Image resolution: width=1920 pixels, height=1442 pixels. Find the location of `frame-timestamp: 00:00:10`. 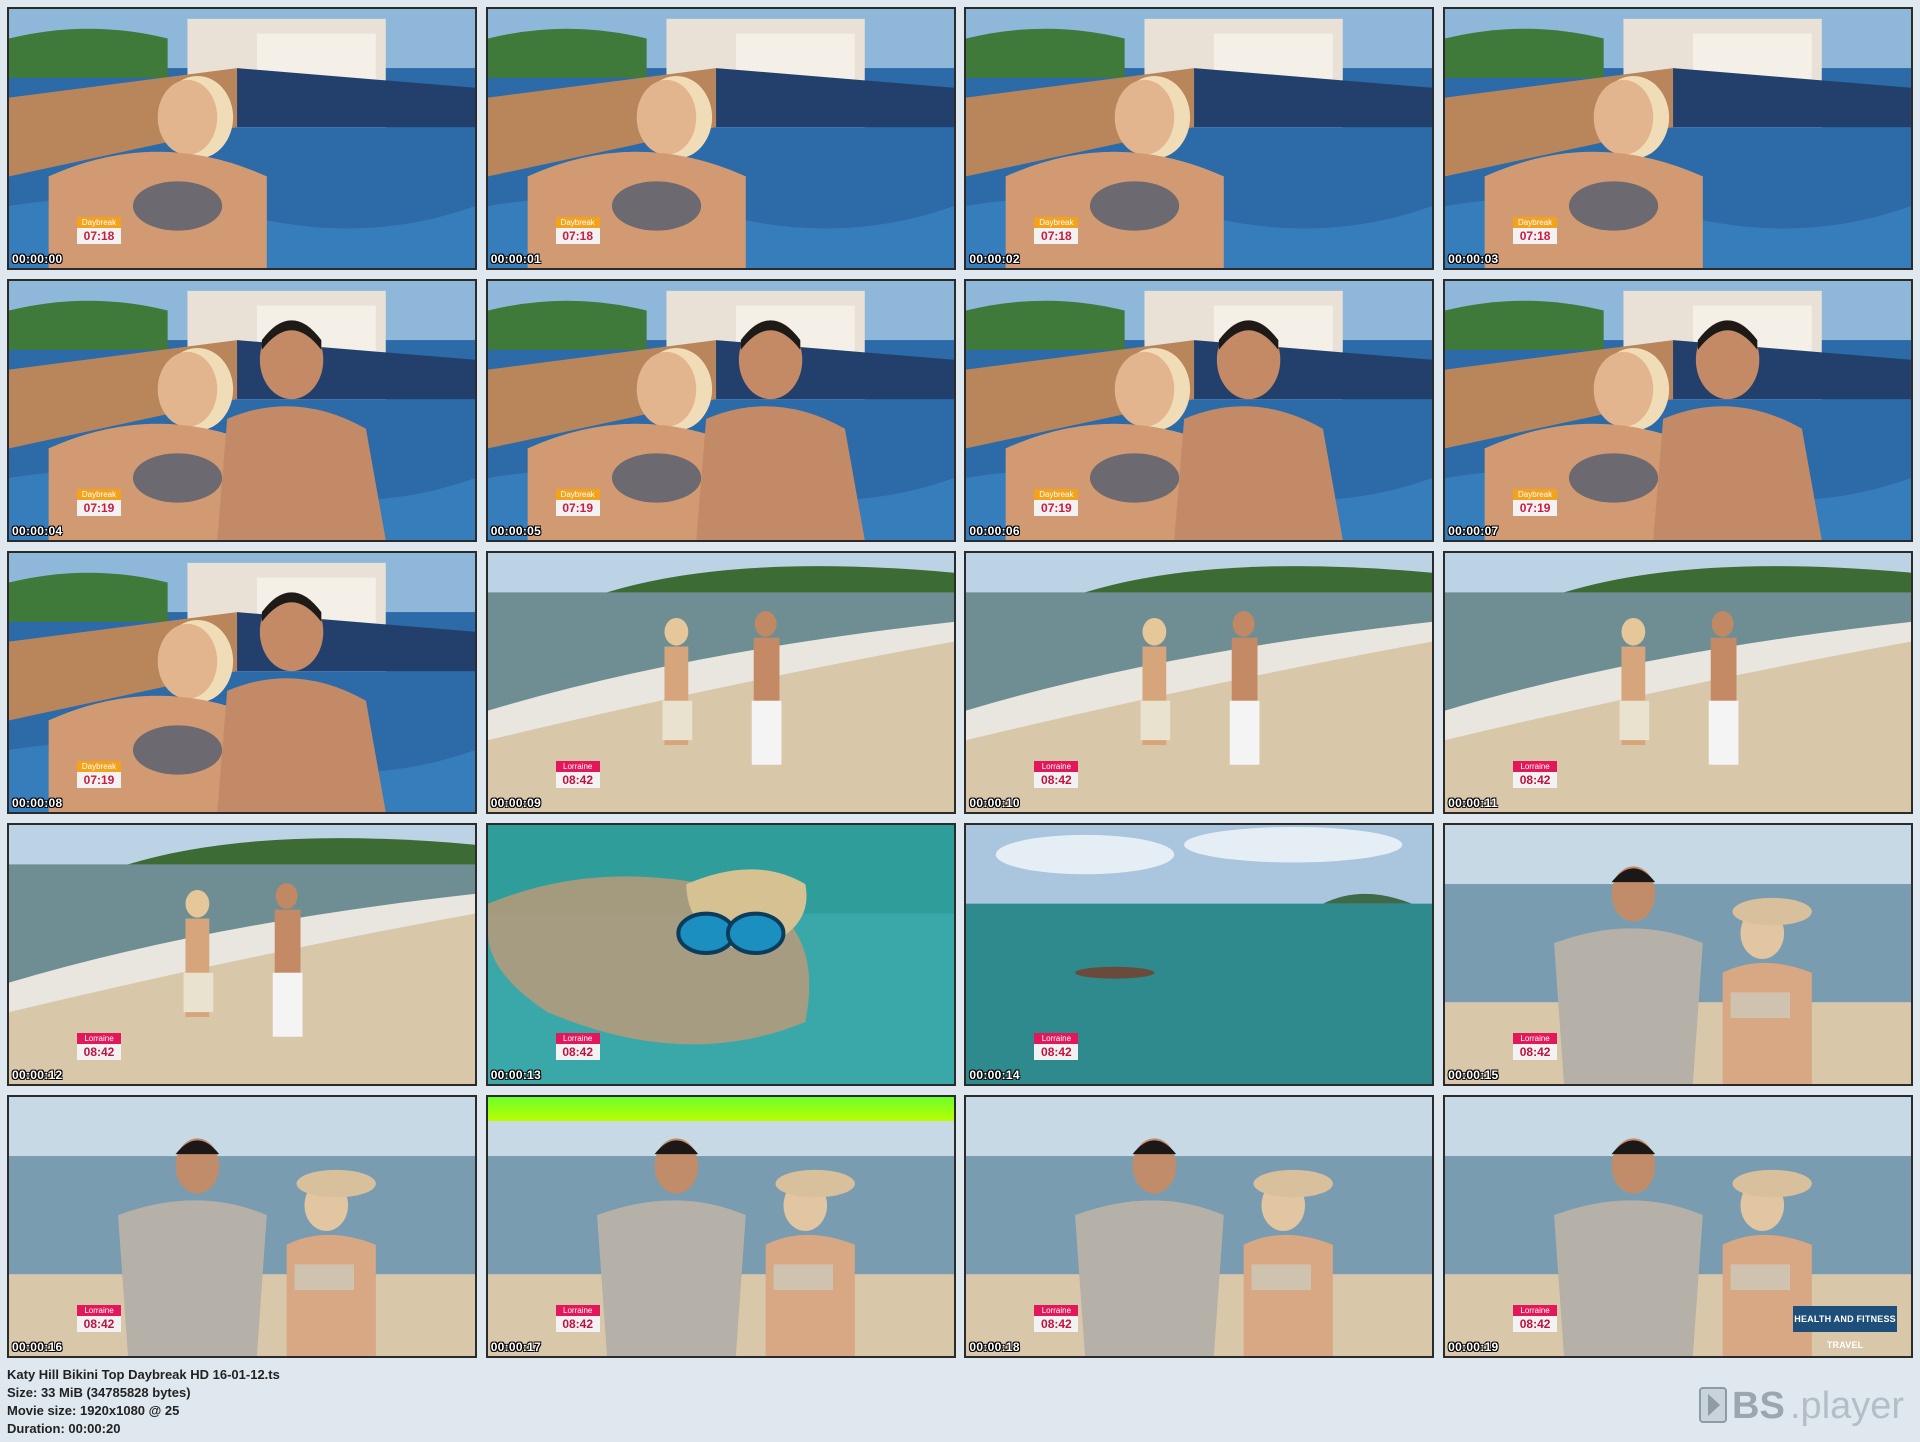

frame-timestamp: 00:00:10 is located at coordinates (994, 803).